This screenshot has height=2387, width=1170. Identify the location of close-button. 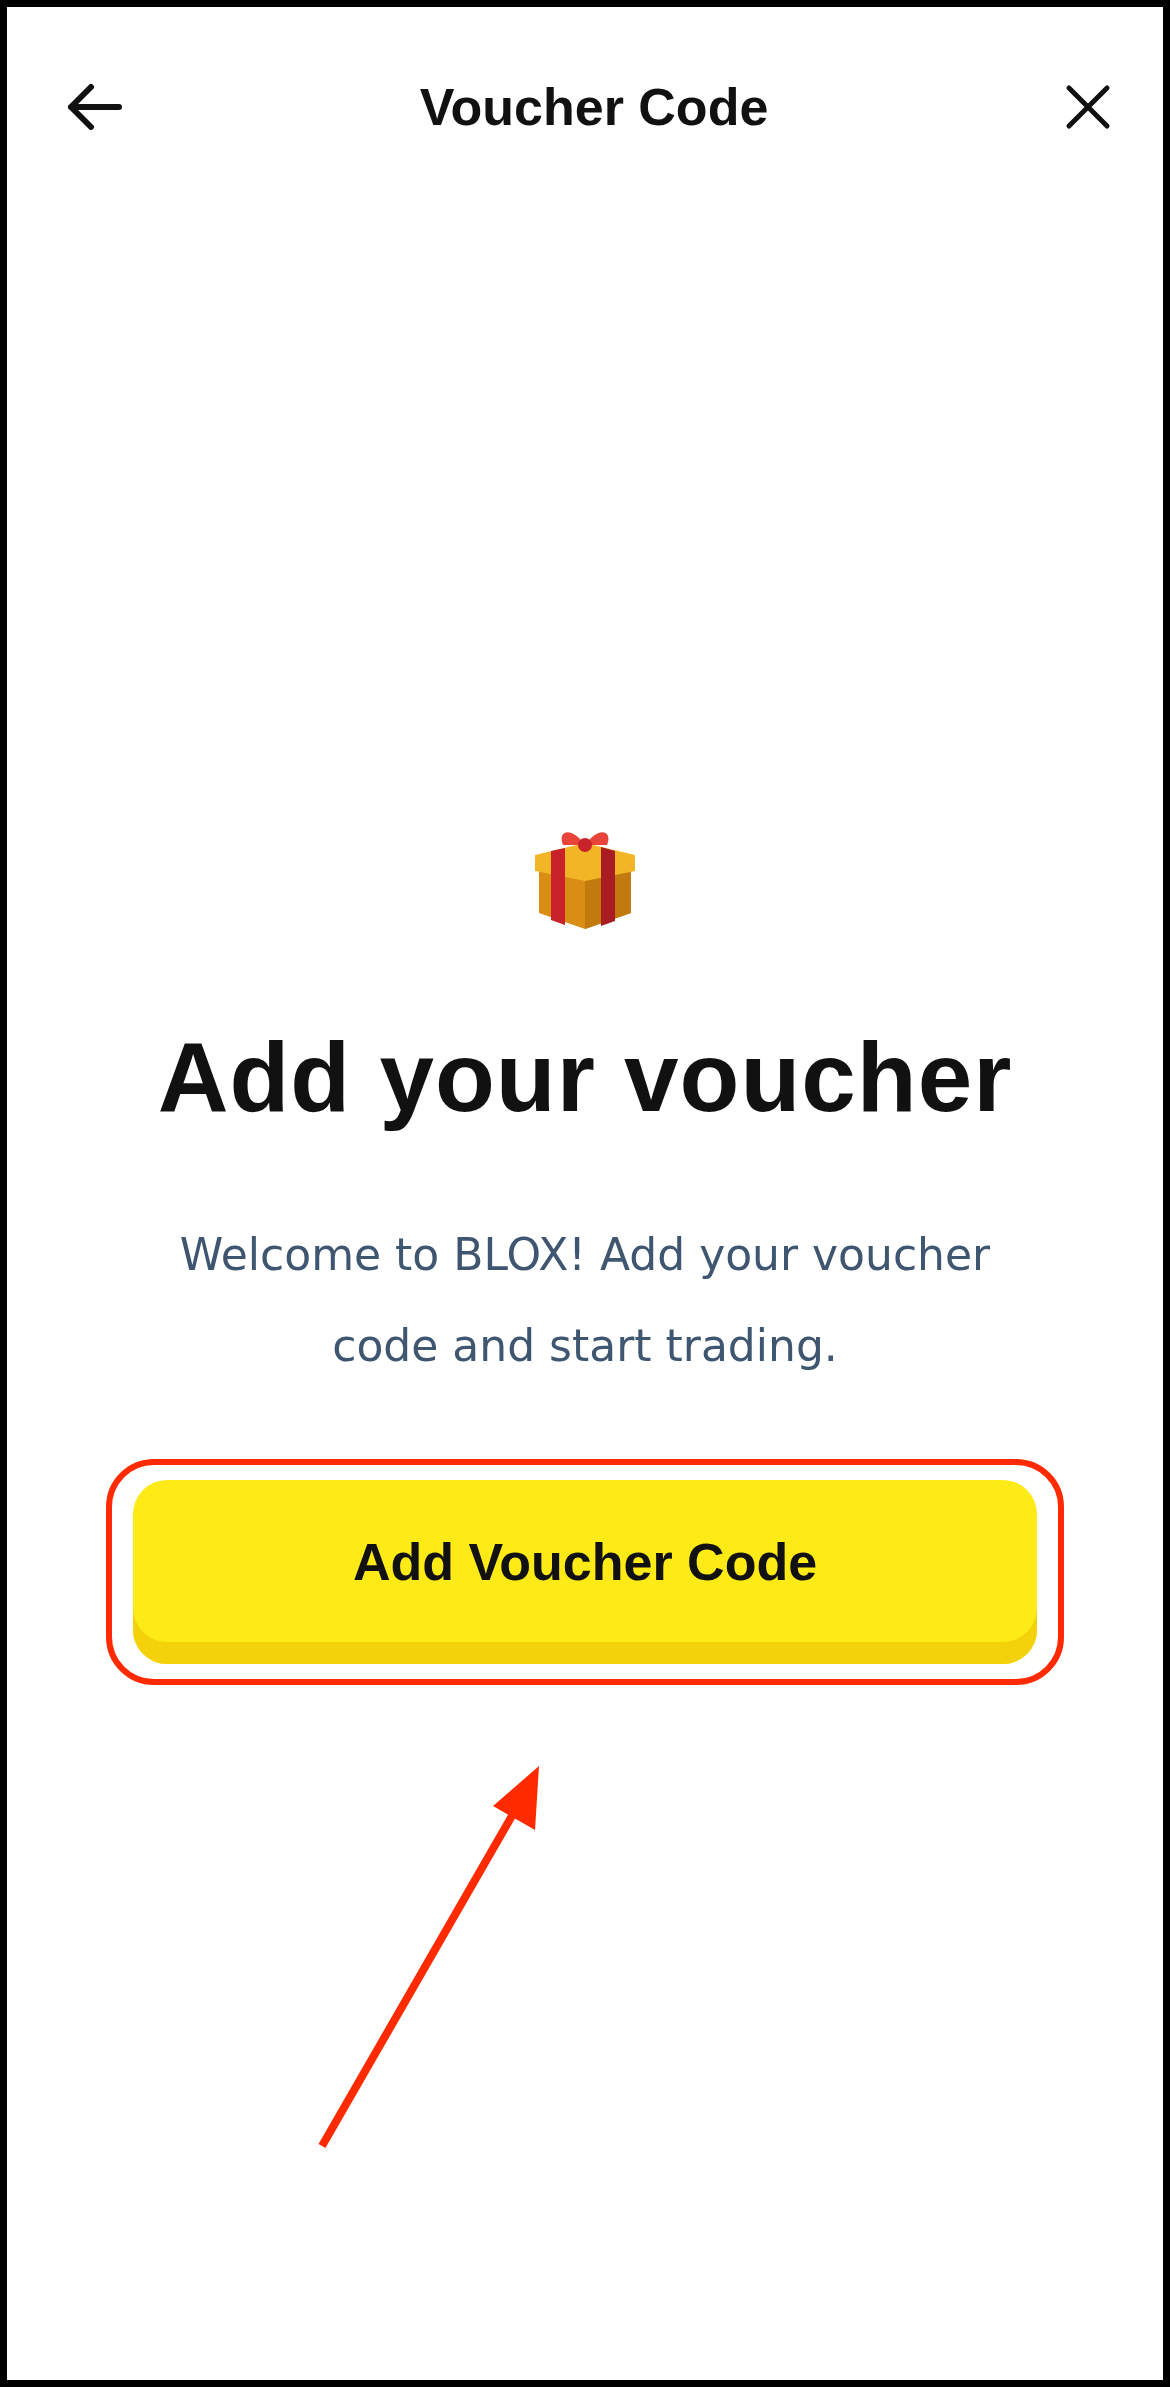
(1088, 107).